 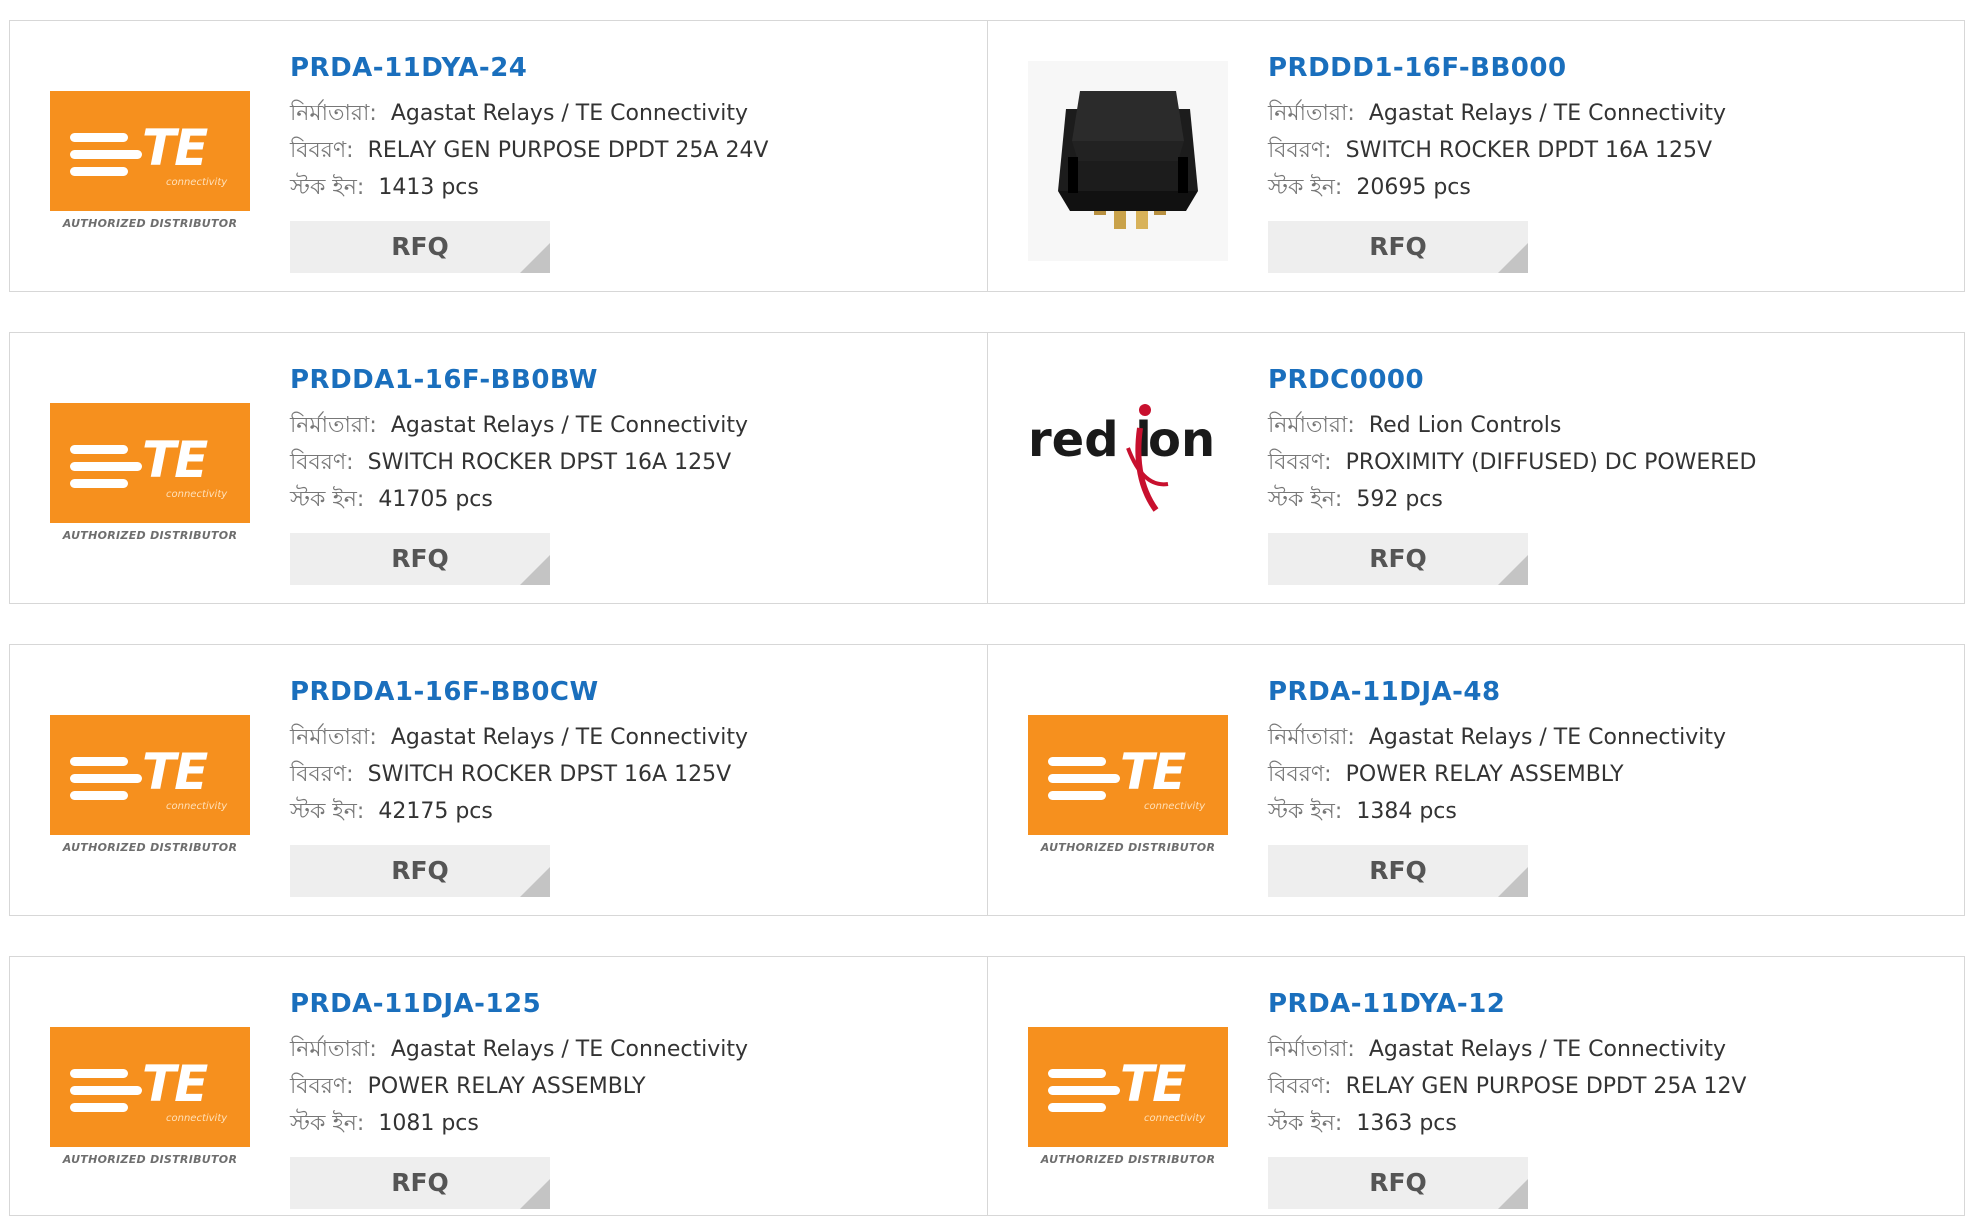 I want to click on product-part-link: PRDDA1-16F-BB0BW, so click(x=628, y=380).